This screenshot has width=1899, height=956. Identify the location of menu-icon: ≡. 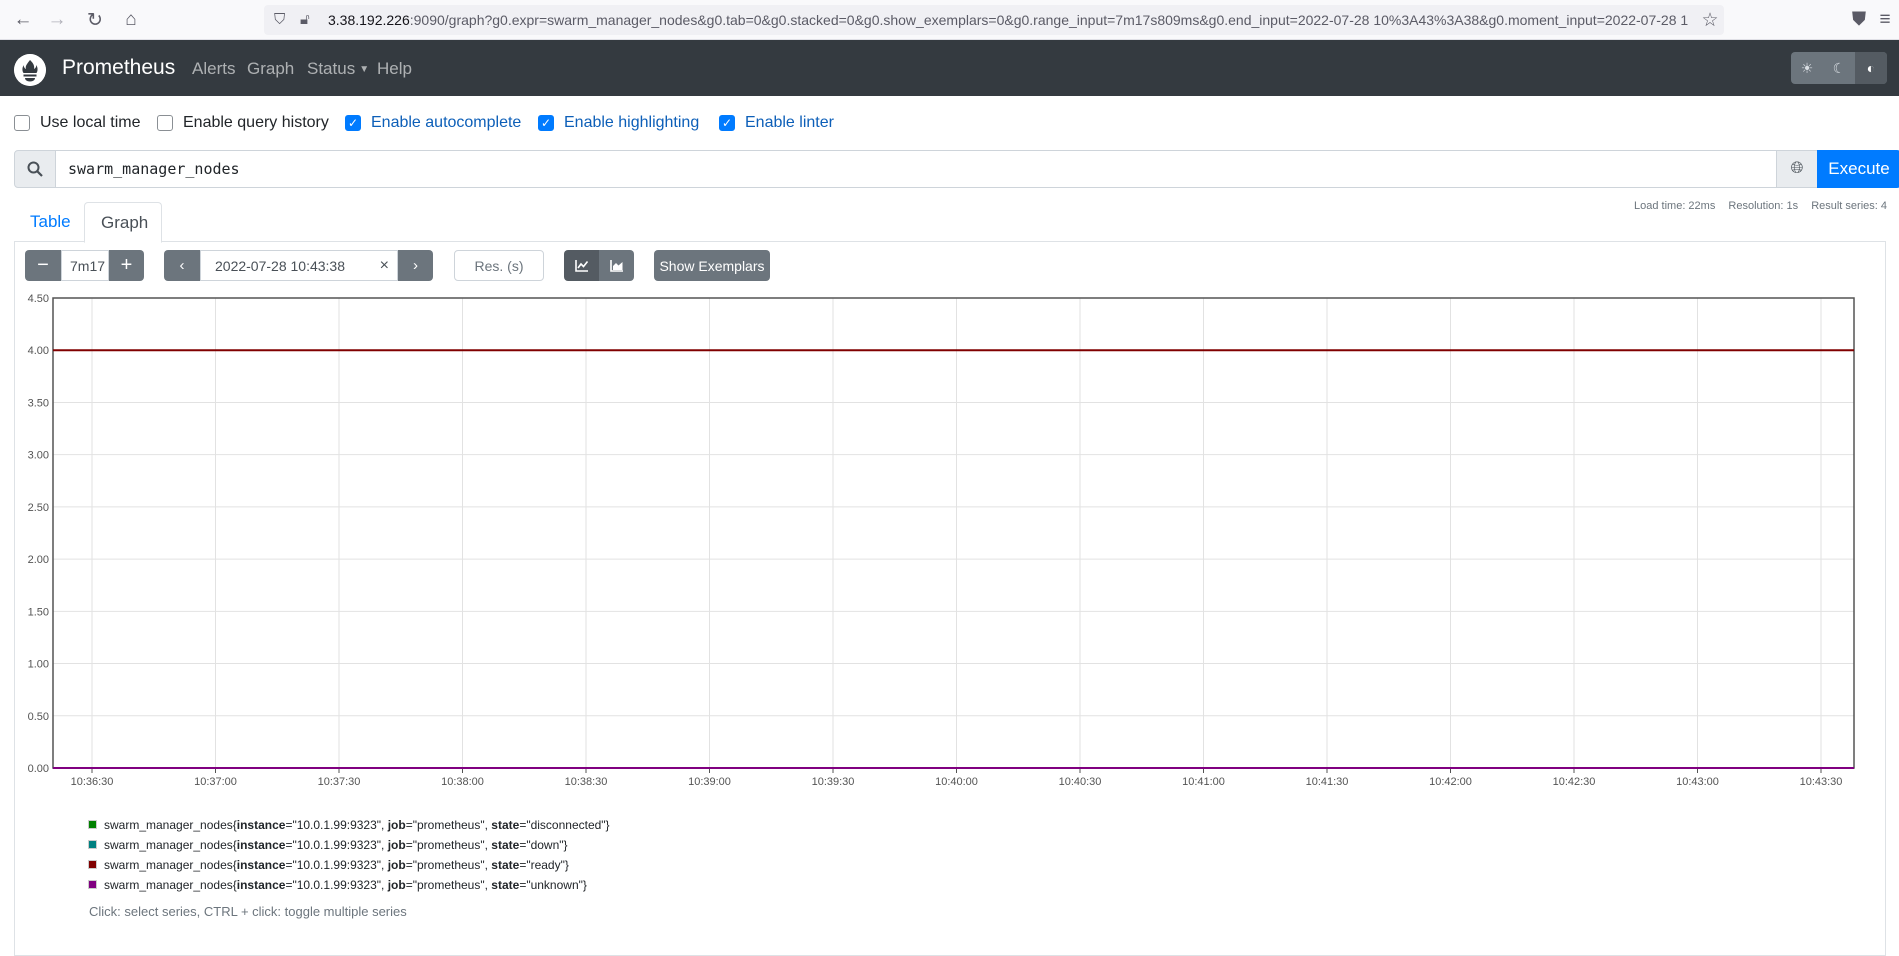
(1885, 20).